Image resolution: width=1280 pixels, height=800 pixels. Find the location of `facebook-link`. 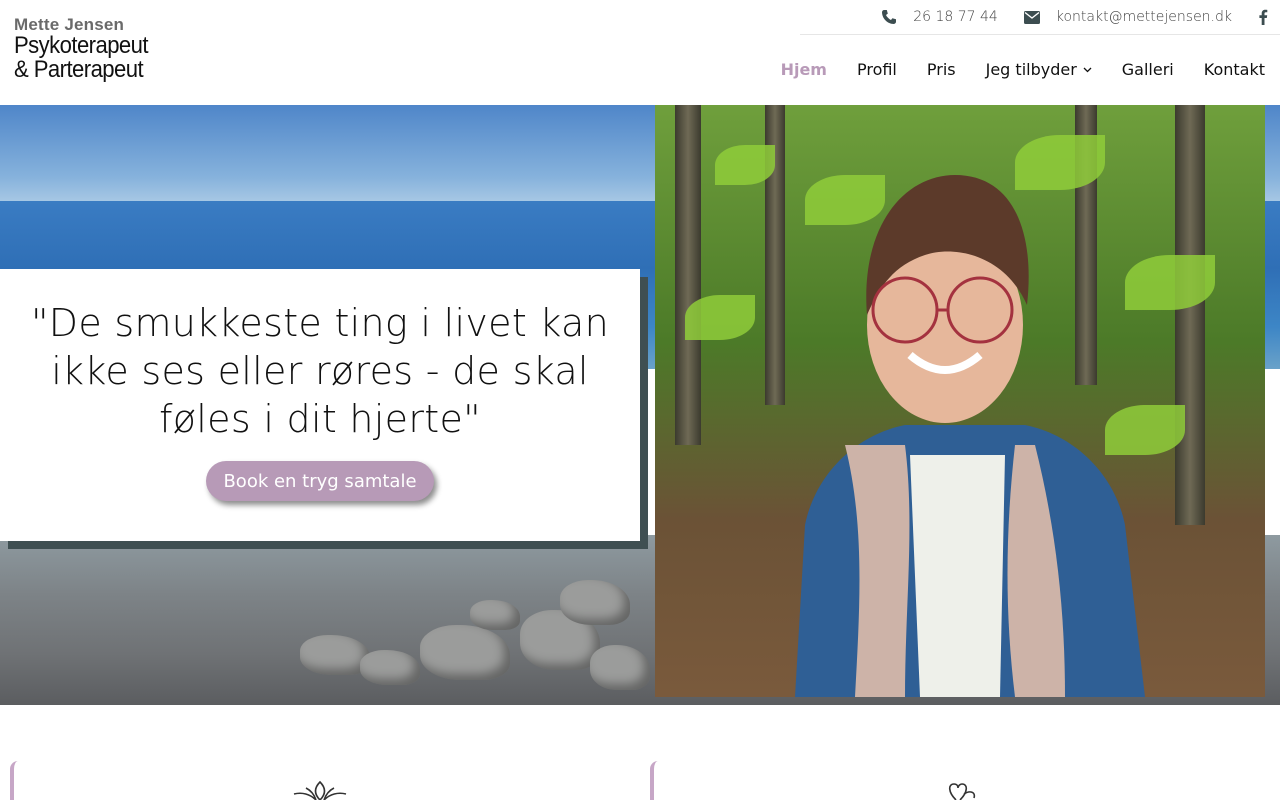

facebook-link is located at coordinates (1263, 17).